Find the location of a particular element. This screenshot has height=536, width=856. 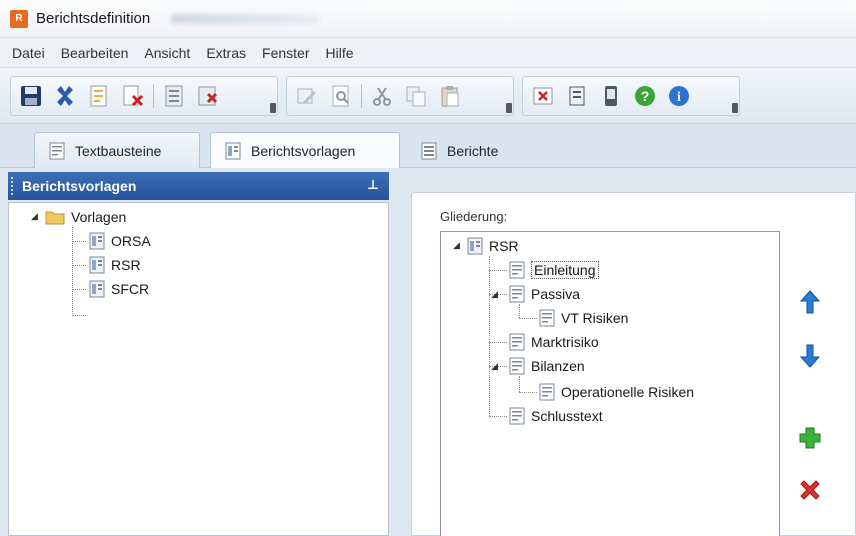

menu-extras: Extras is located at coordinates (226, 53).